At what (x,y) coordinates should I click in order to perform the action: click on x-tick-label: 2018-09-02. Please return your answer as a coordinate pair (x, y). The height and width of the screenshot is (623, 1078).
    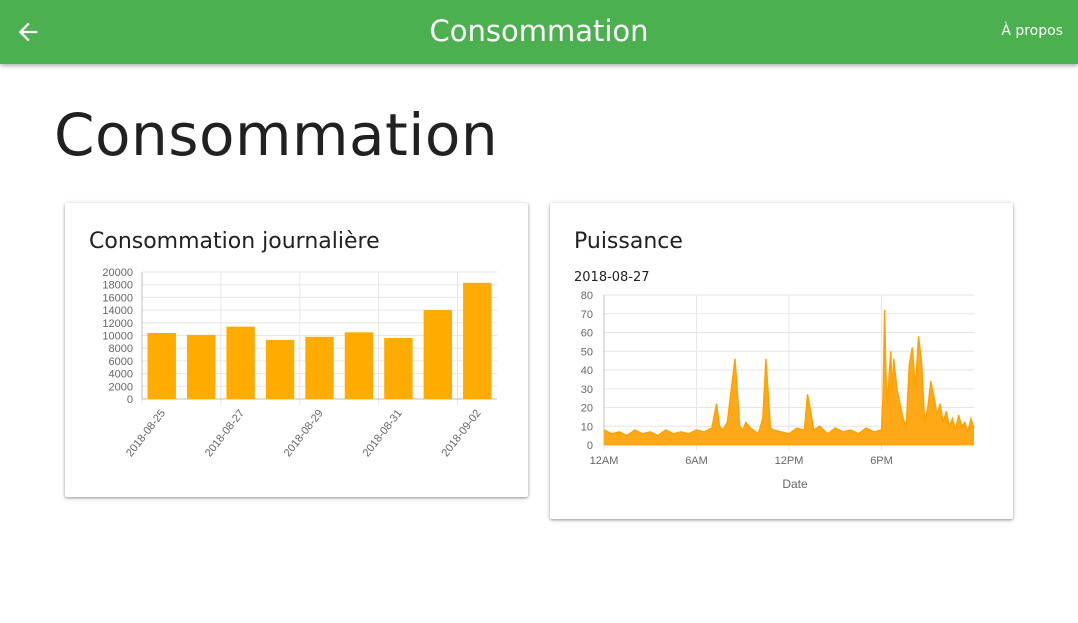
    Looking at the image, I should click on (462, 433).